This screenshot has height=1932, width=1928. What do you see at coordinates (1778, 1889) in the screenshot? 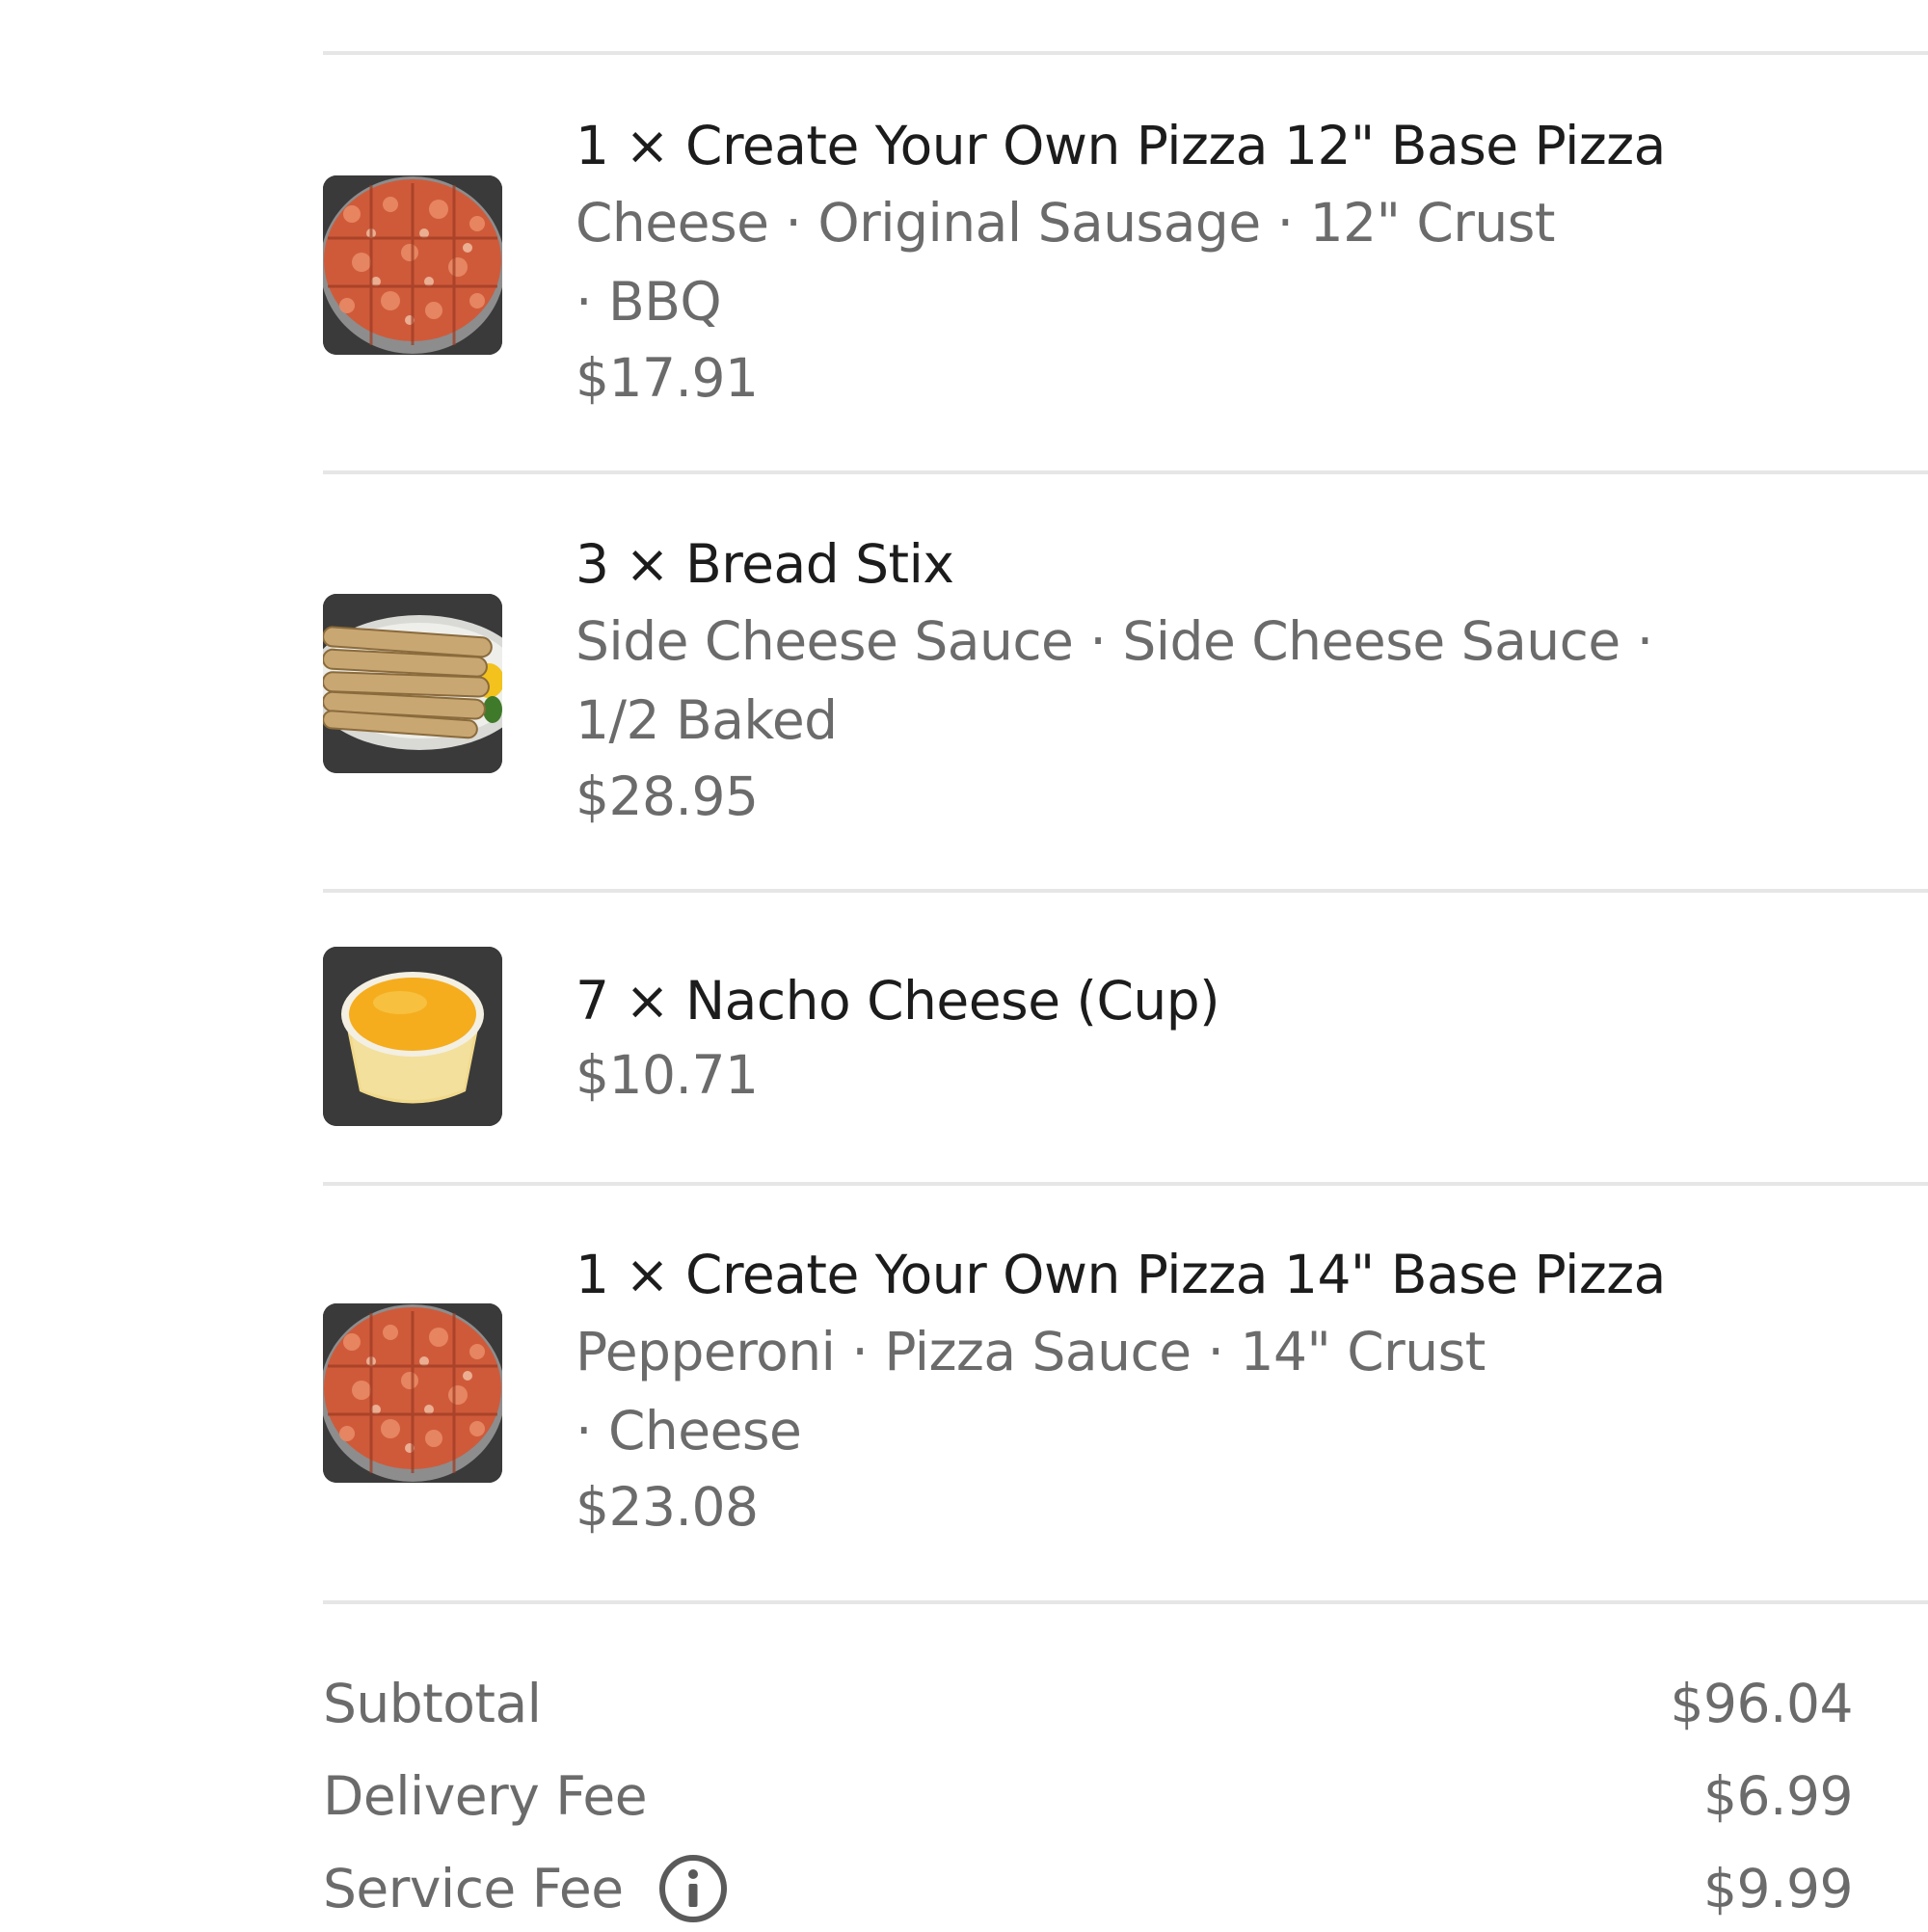
I see `service-fee-value: $9.99` at bounding box center [1778, 1889].